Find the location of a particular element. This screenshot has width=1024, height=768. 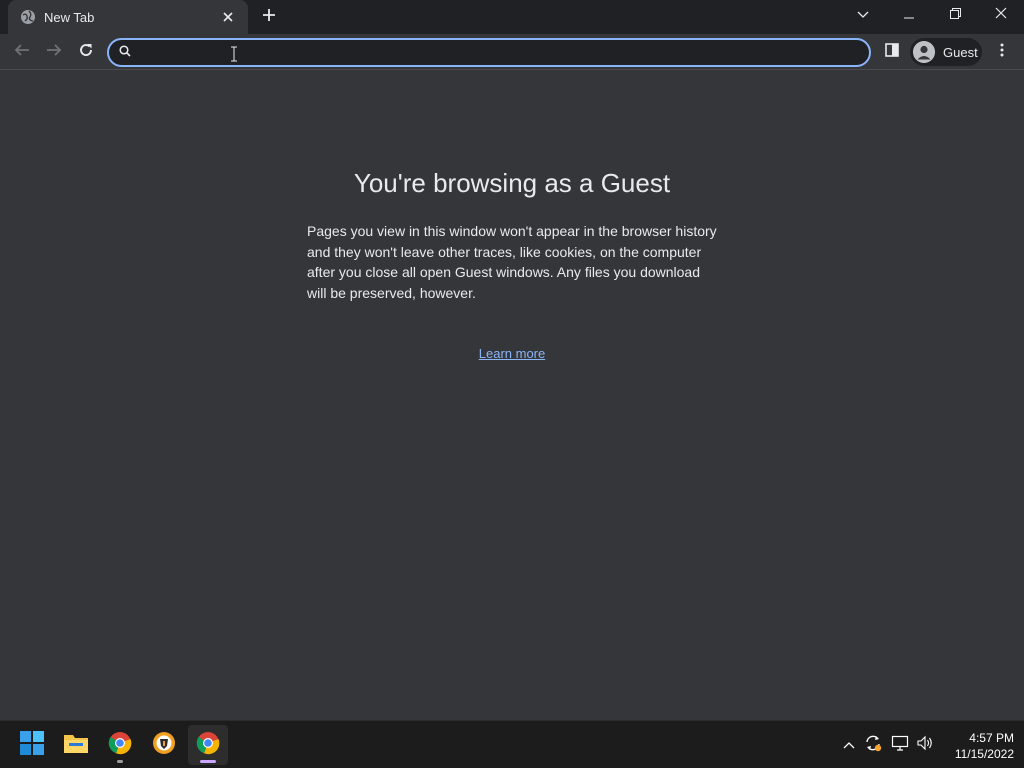

file-explorer-button is located at coordinates (76, 745).